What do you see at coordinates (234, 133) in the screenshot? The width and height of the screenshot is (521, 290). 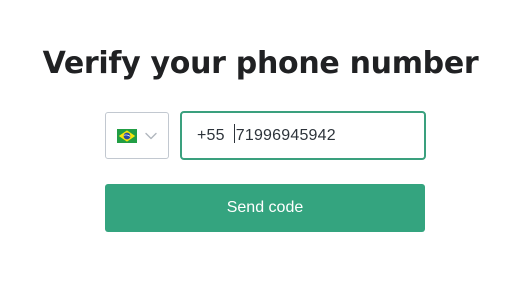 I see `text-cursor` at bounding box center [234, 133].